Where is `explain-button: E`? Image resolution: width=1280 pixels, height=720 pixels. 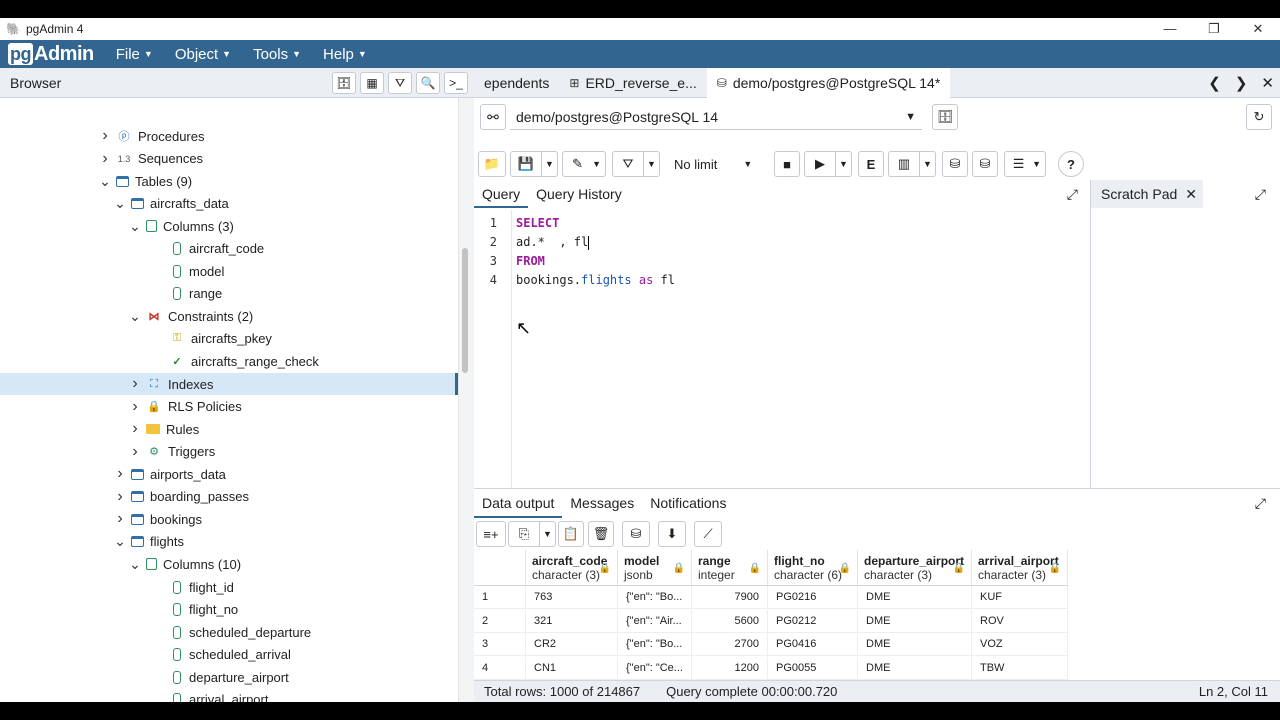
explain-button: E is located at coordinates (871, 164).